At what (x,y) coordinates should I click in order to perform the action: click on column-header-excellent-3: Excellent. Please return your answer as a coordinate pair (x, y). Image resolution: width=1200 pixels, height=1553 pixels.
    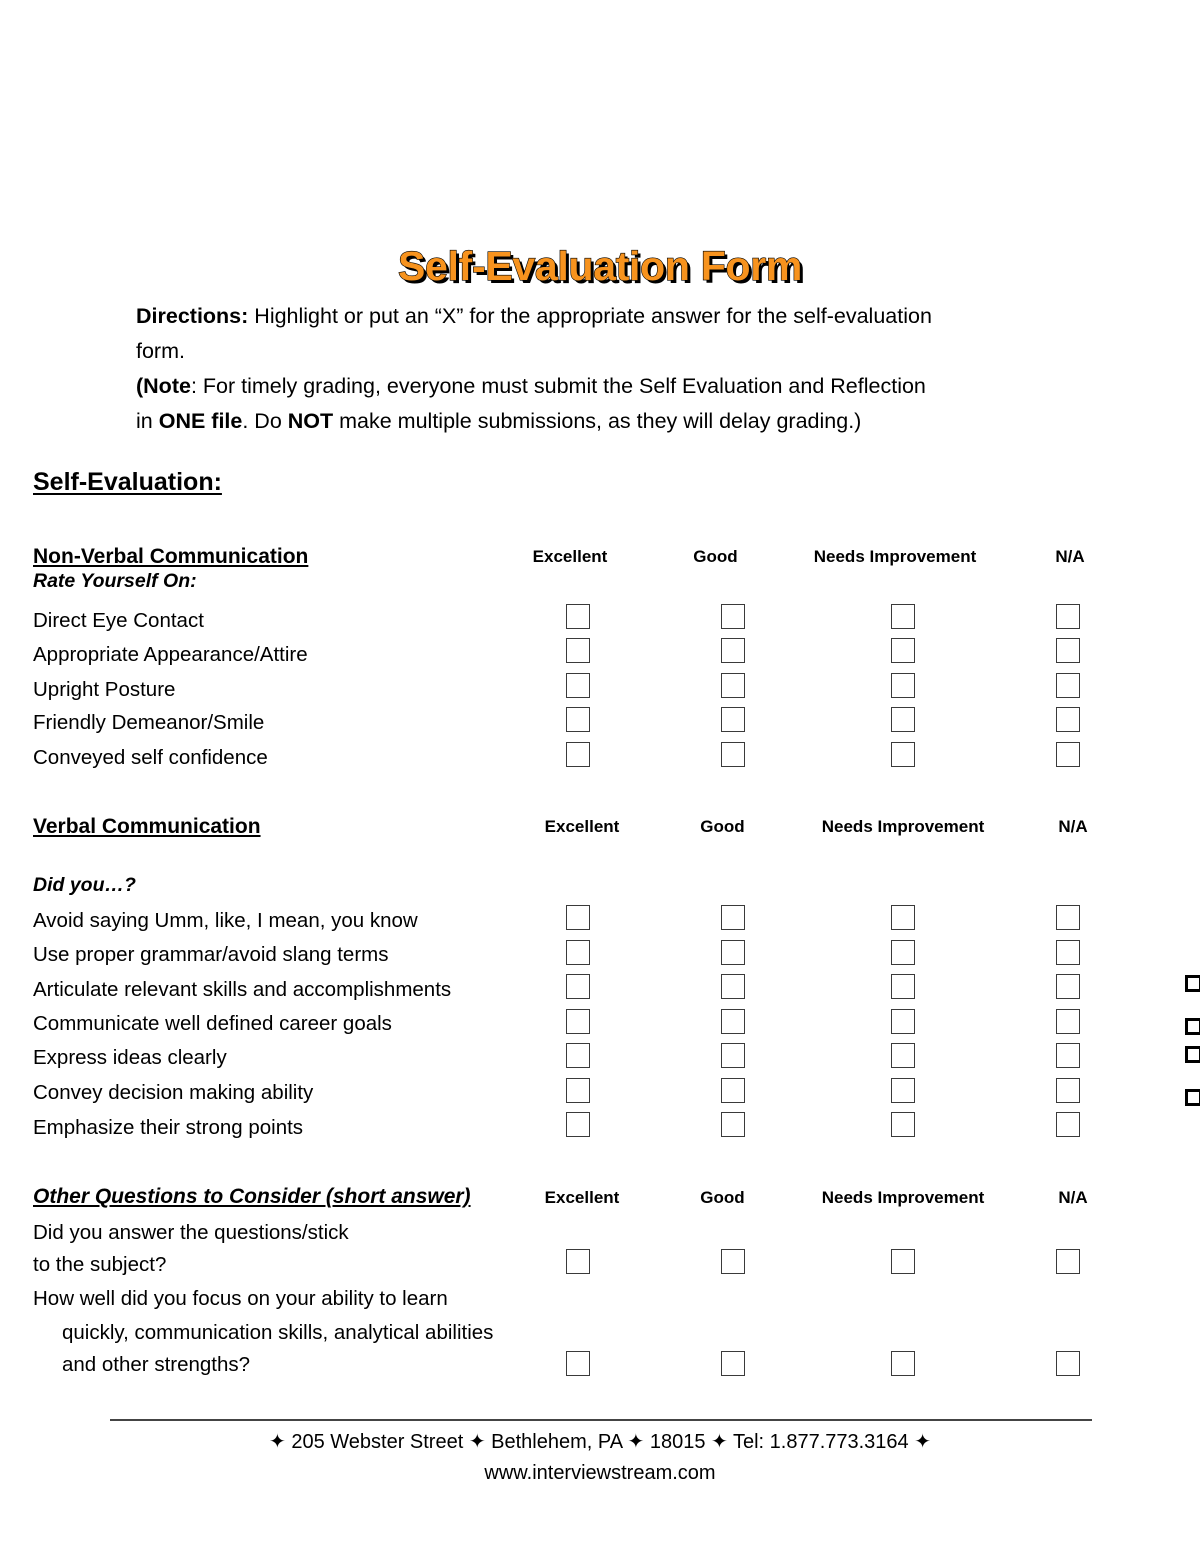
    Looking at the image, I should click on (582, 1197).